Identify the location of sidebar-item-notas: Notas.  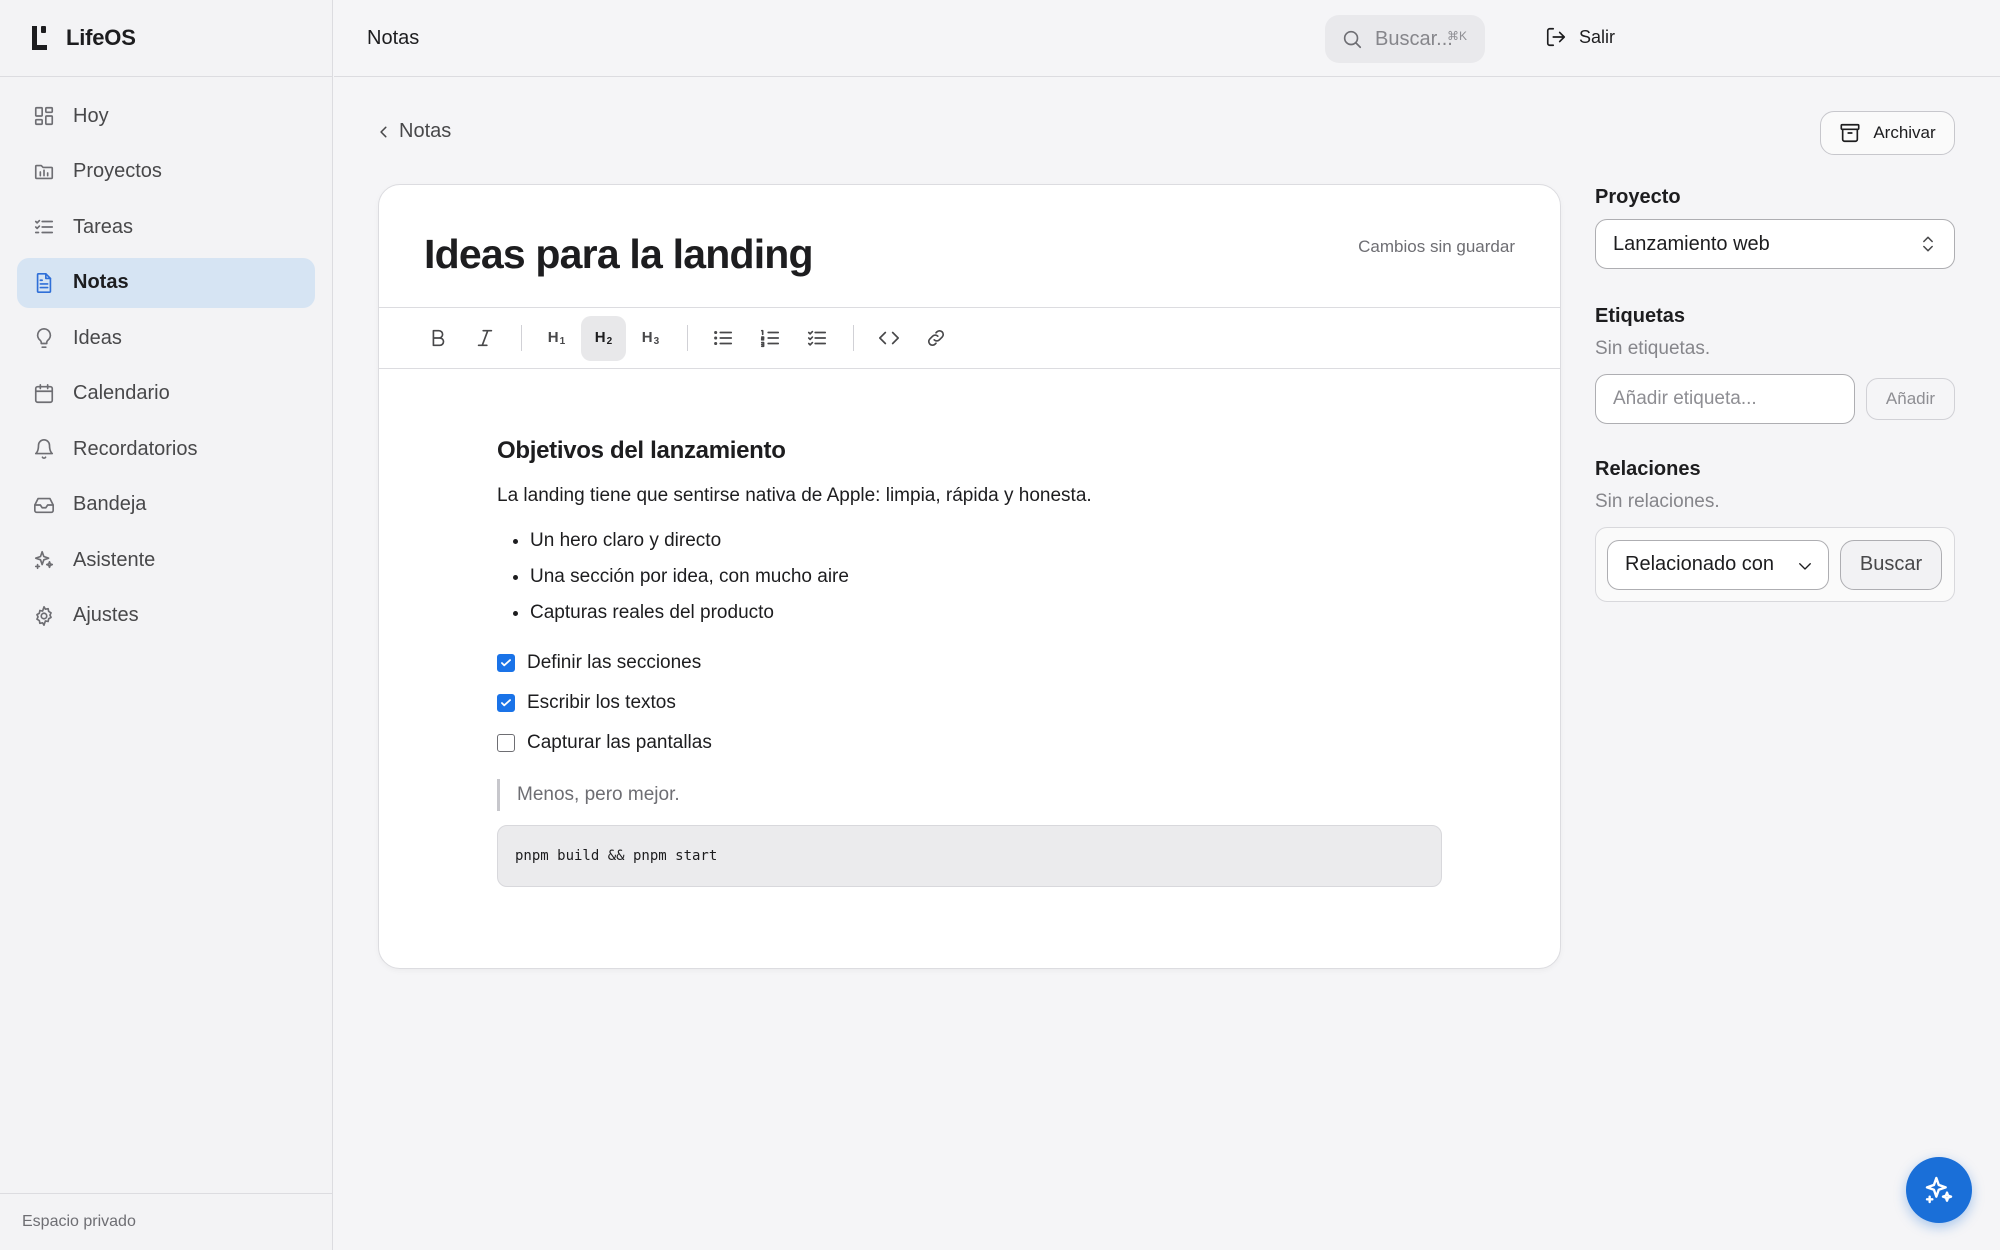
(166, 282).